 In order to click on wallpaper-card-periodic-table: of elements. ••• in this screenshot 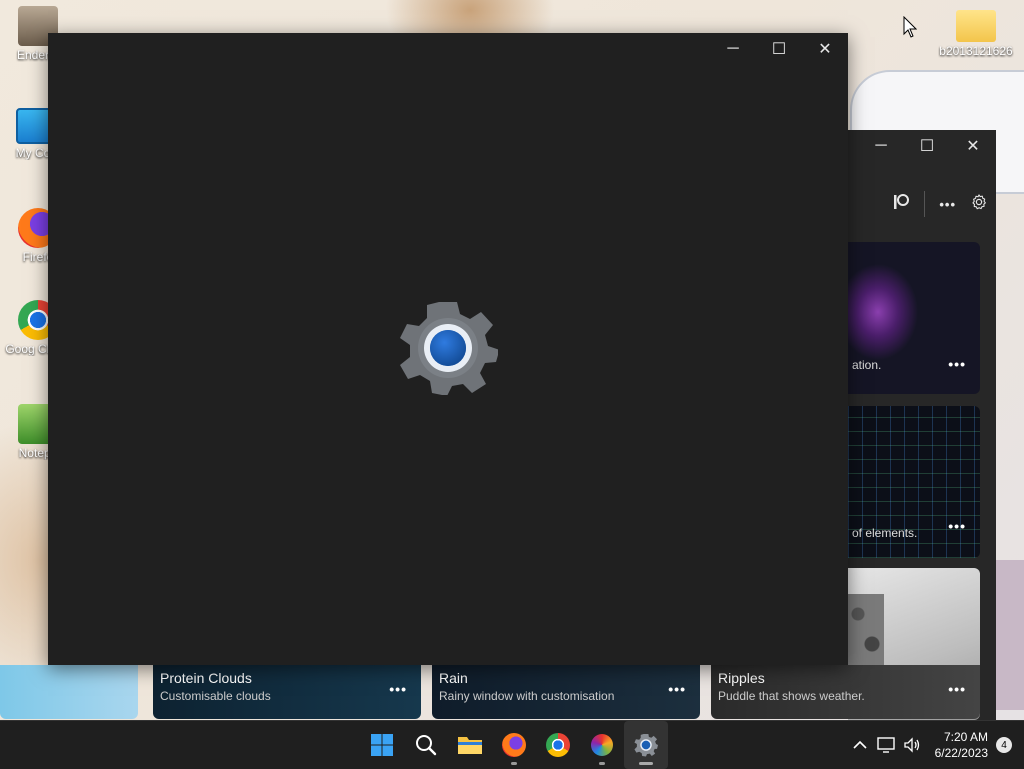, I will do `click(914, 482)`.